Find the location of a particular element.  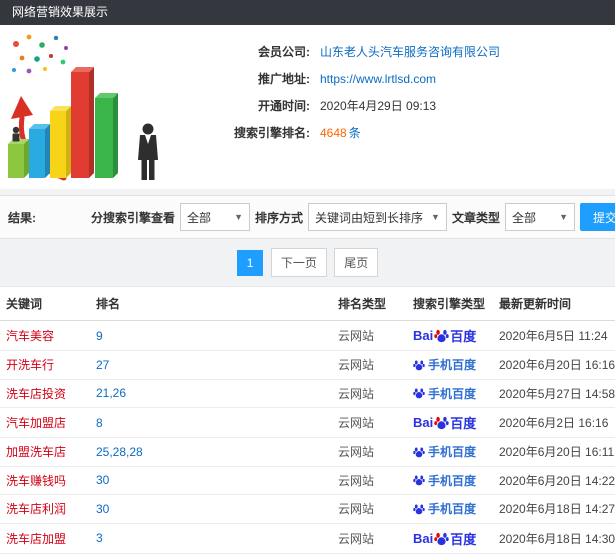

table-row: 汽车加盟店 8 云网站 Bai 百度 2020年6月2日 16:16 is located at coordinates (307, 422).